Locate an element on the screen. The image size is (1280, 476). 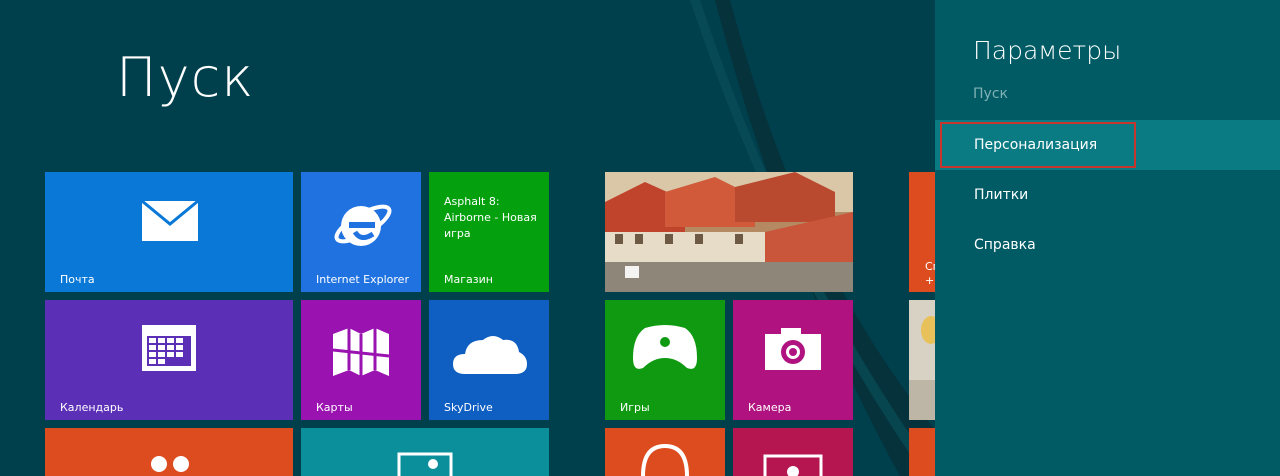
tile-internet-explorer: Internet Explorer is located at coordinates (361, 232).